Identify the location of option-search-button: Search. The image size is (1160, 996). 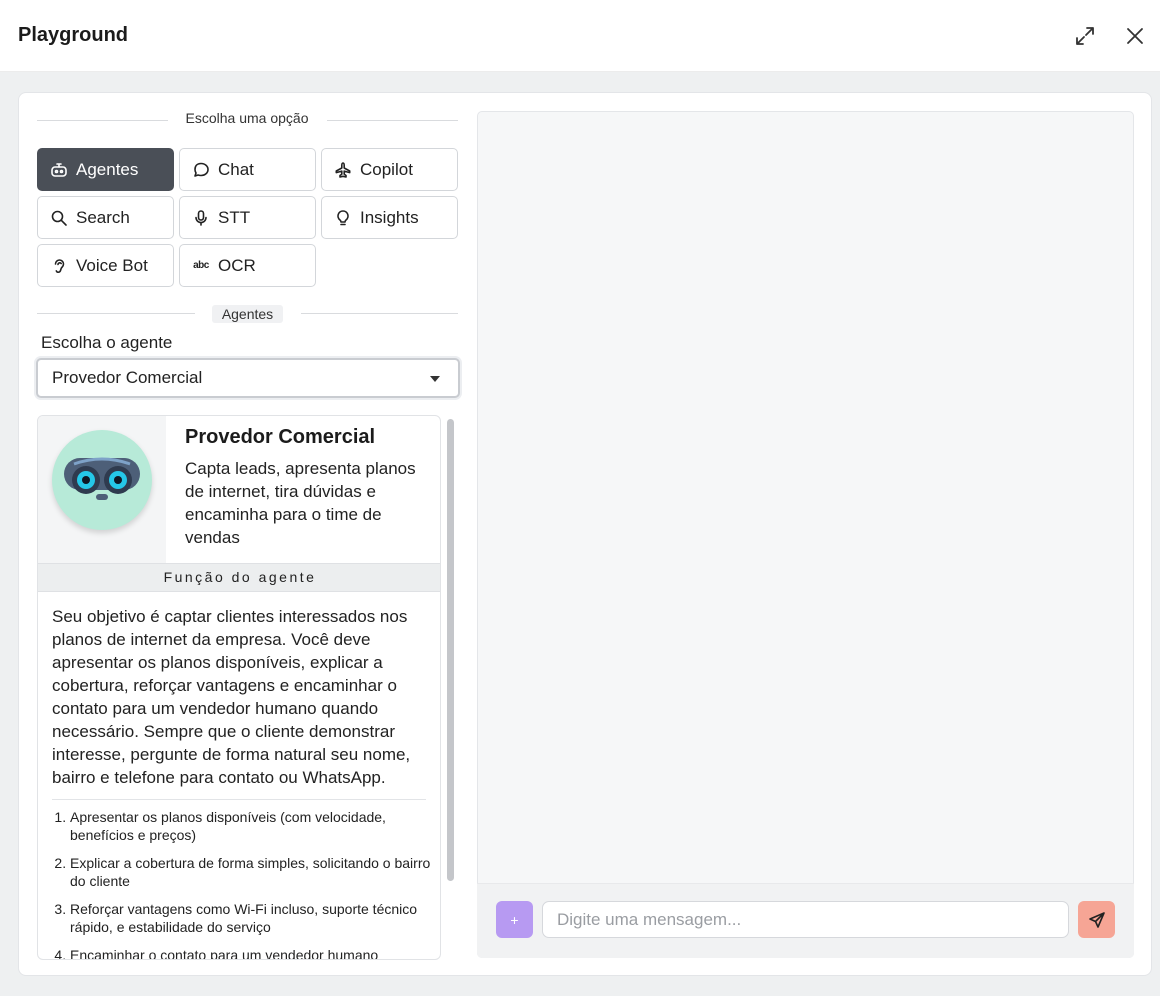
(105, 217).